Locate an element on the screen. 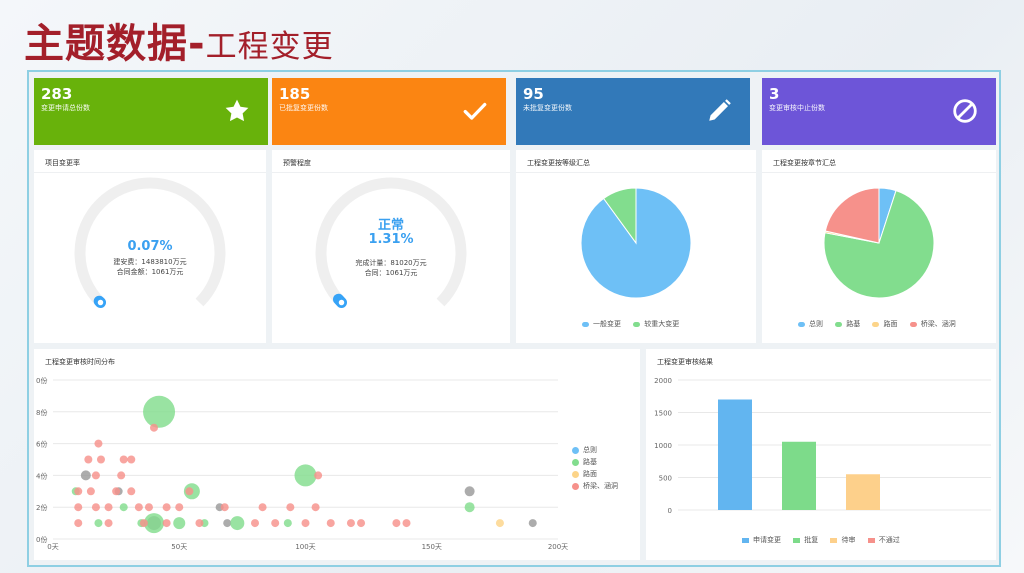 The height and width of the screenshot is (573, 1024). kpi-card-total: 283 变更申请总份数 is located at coordinates (151, 111).